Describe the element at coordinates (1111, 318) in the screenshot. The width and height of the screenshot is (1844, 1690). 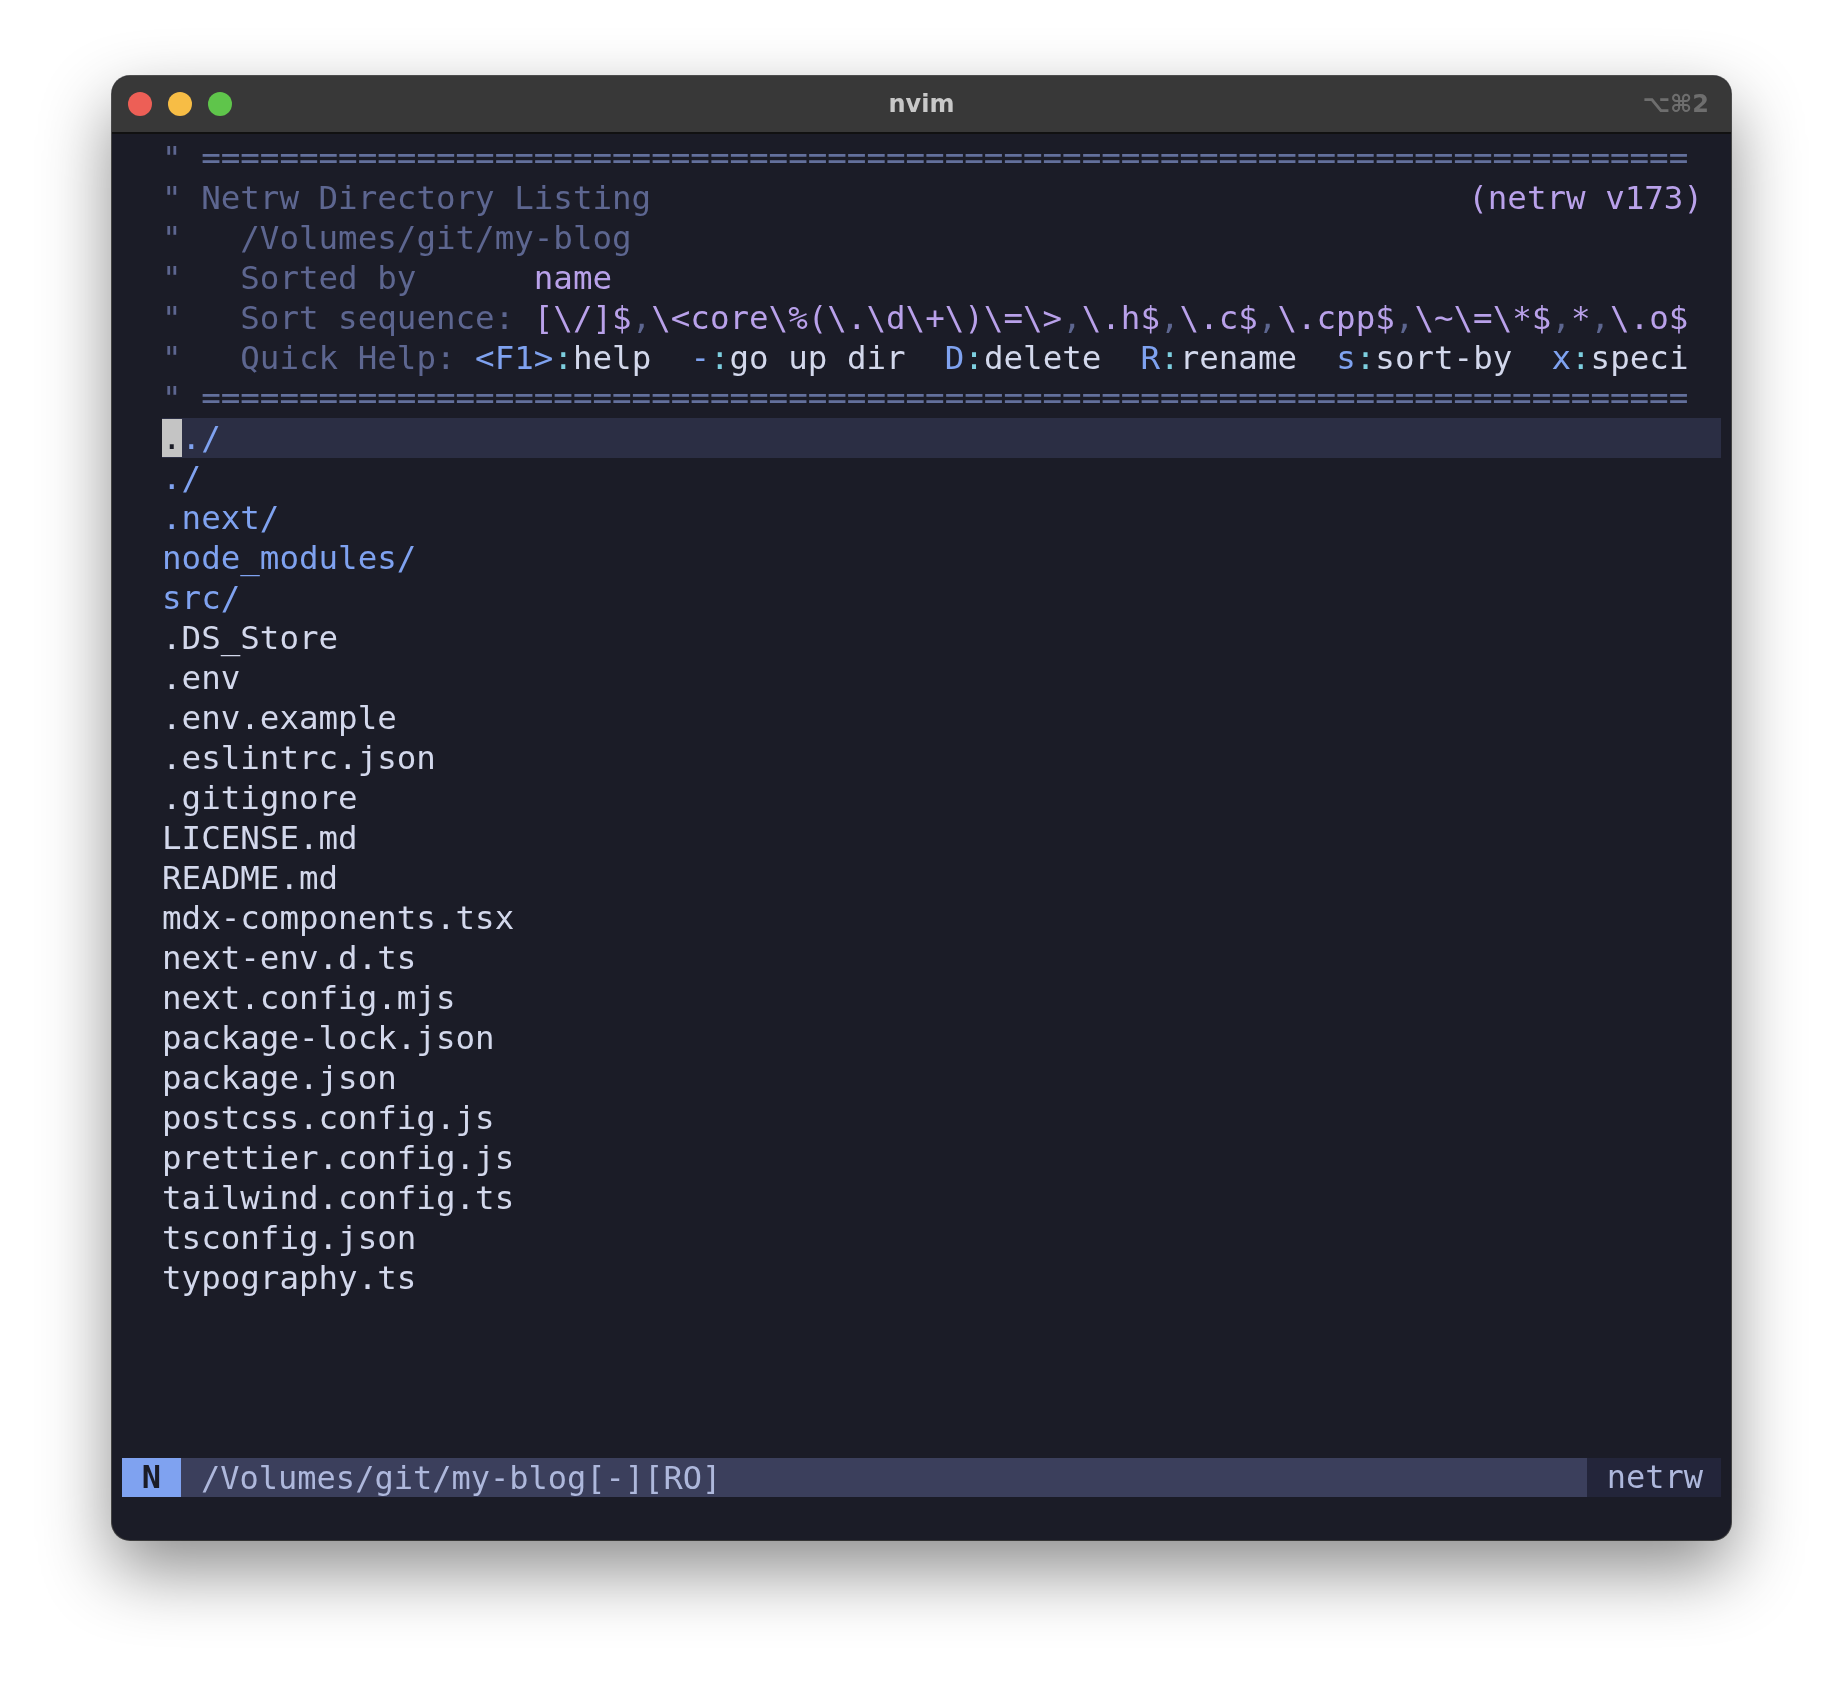
I see `sort-sequence: [\/]$,\<core\%(\.\d\+\)\=\>,\.h$,\.c$,\.cpp$,\~\=\*$,*,\.o$` at that location.